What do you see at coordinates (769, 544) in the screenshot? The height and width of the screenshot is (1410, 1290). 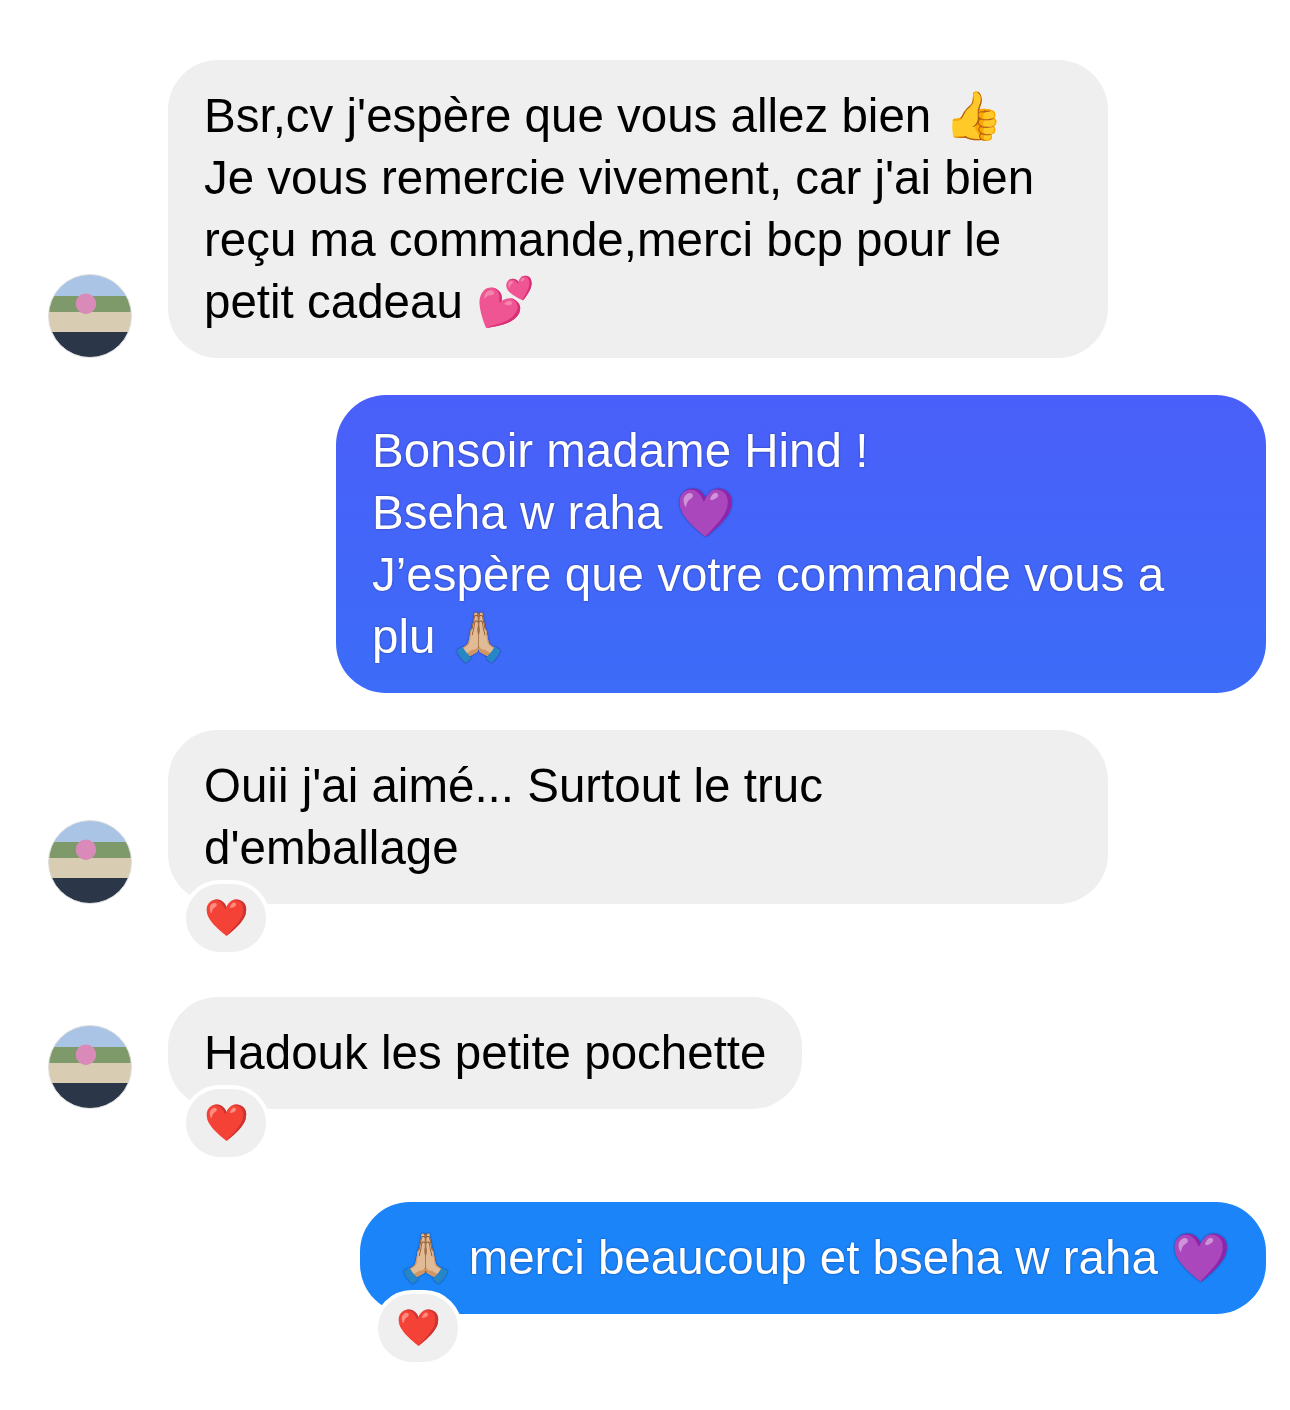 I see `message-text: Bonsoir madame Hind ! Bseha w raha 💜 J’espère que votre commande vous a plu 🙏🏼` at bounding box center [769, 544].